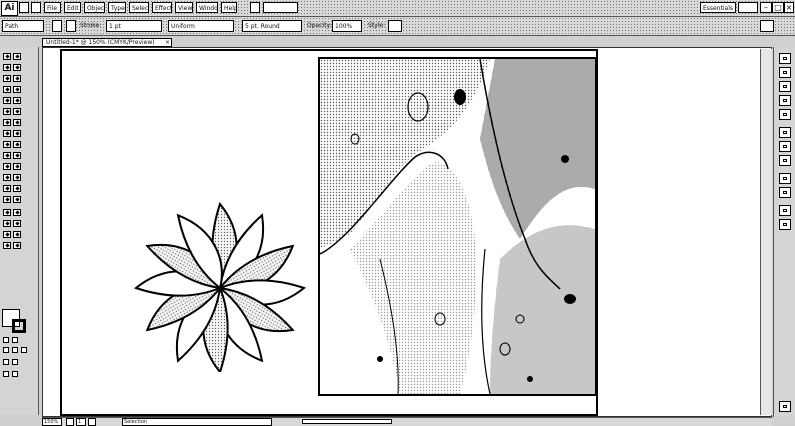 This screenshot has height=426, width=795. I want to click on column-graph-tool-icon, so click(17, 177).